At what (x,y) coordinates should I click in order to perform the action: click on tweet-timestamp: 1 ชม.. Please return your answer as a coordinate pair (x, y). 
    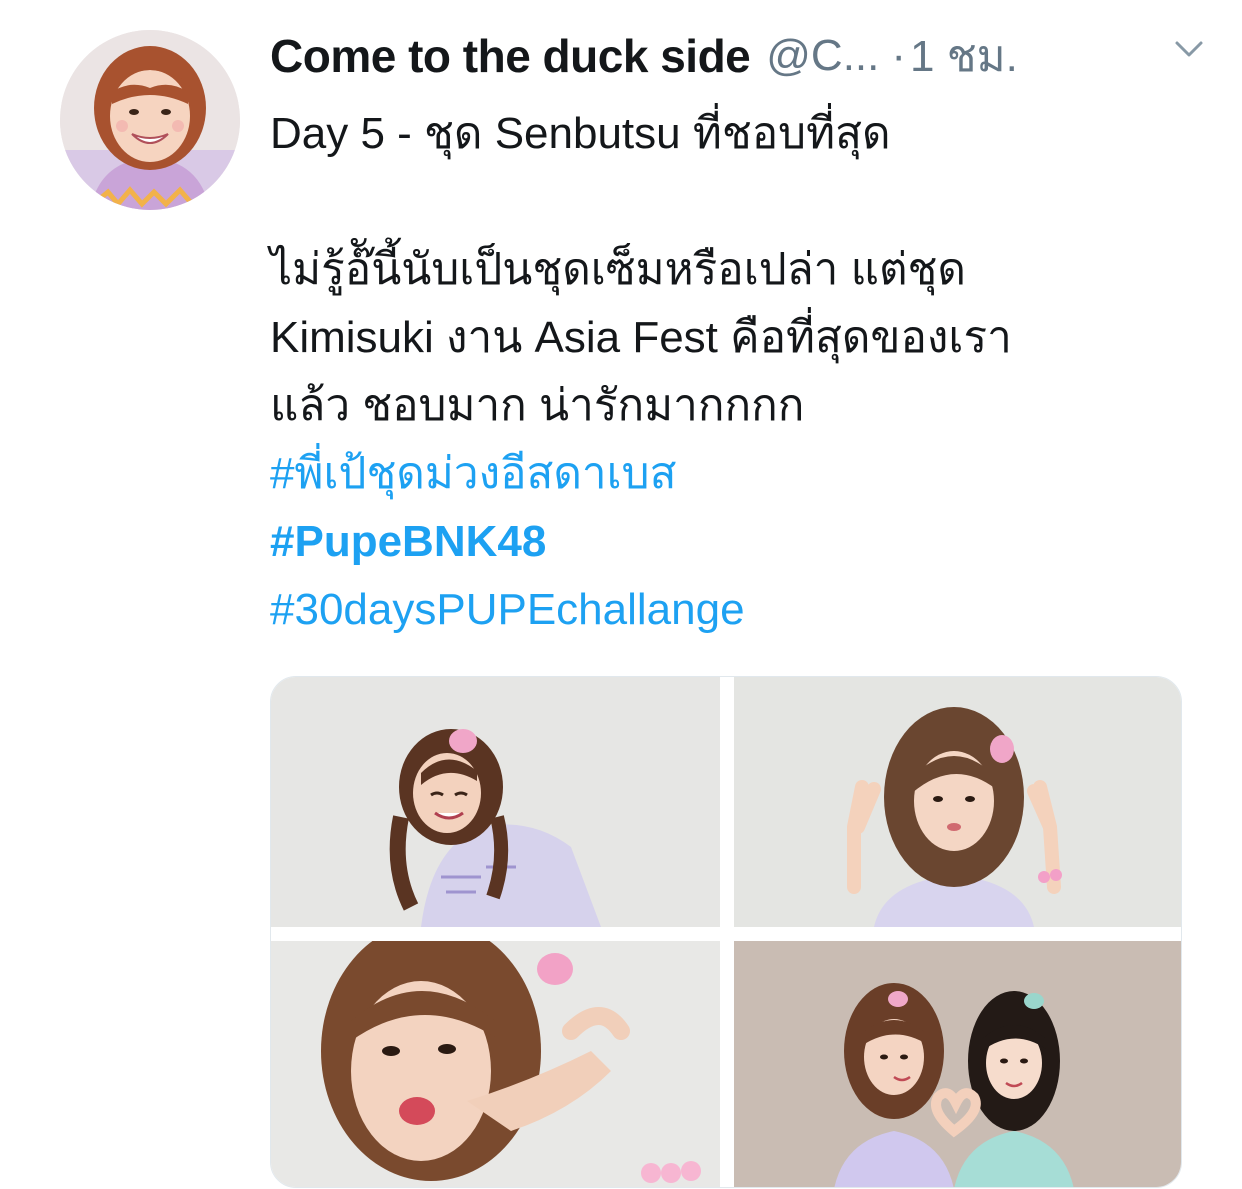
    Looking at the image, I should click on (964, 56).